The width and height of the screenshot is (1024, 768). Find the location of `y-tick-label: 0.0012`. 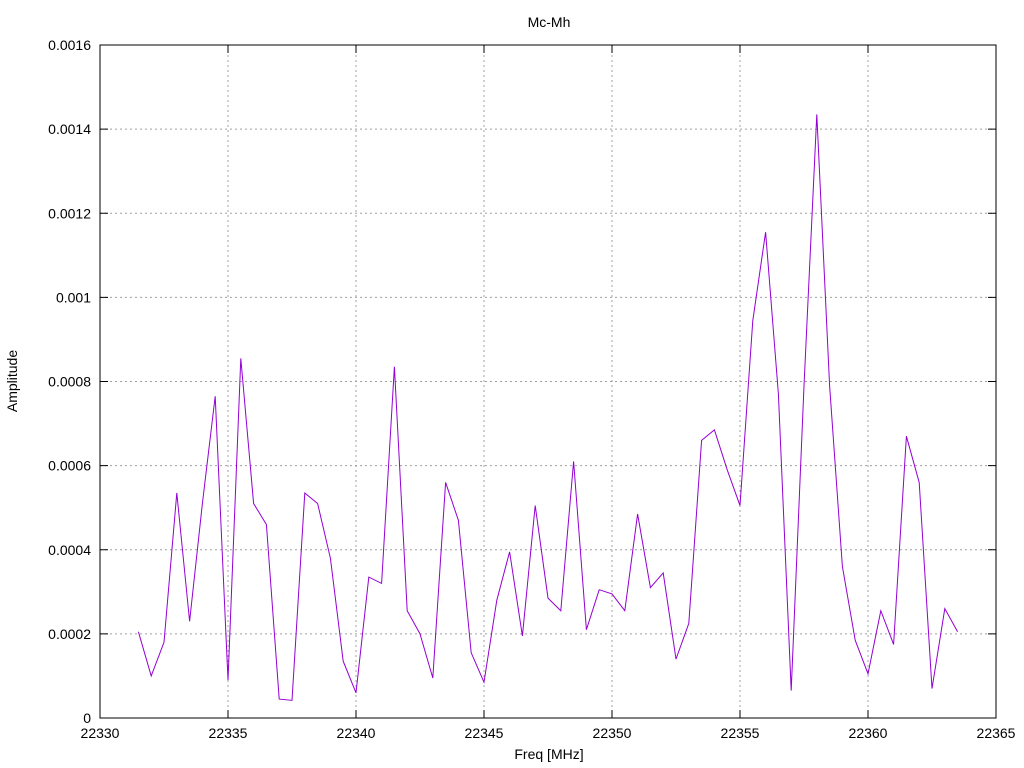

y-tick-label: 0.0012 is located at coordinates (69, 213).